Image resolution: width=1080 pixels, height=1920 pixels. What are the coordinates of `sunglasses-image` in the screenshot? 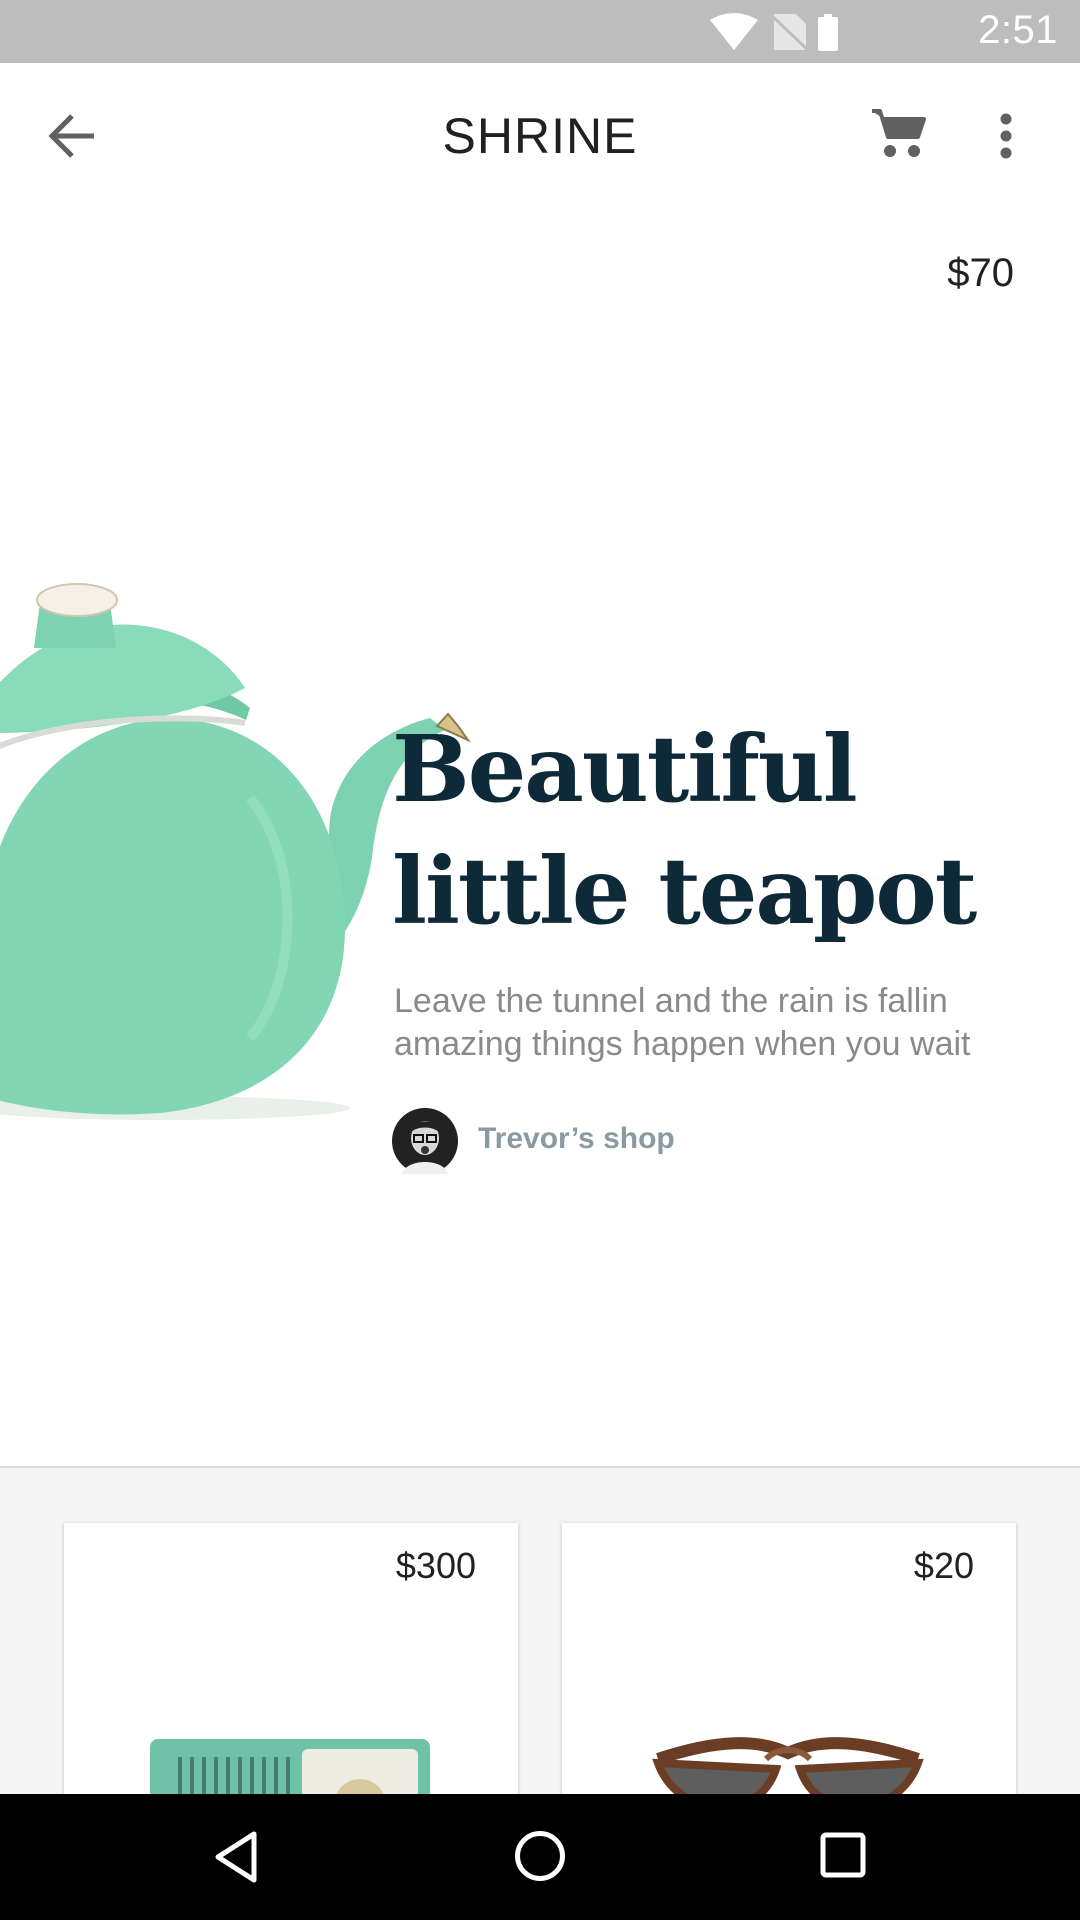 It's located at (788, 1765).